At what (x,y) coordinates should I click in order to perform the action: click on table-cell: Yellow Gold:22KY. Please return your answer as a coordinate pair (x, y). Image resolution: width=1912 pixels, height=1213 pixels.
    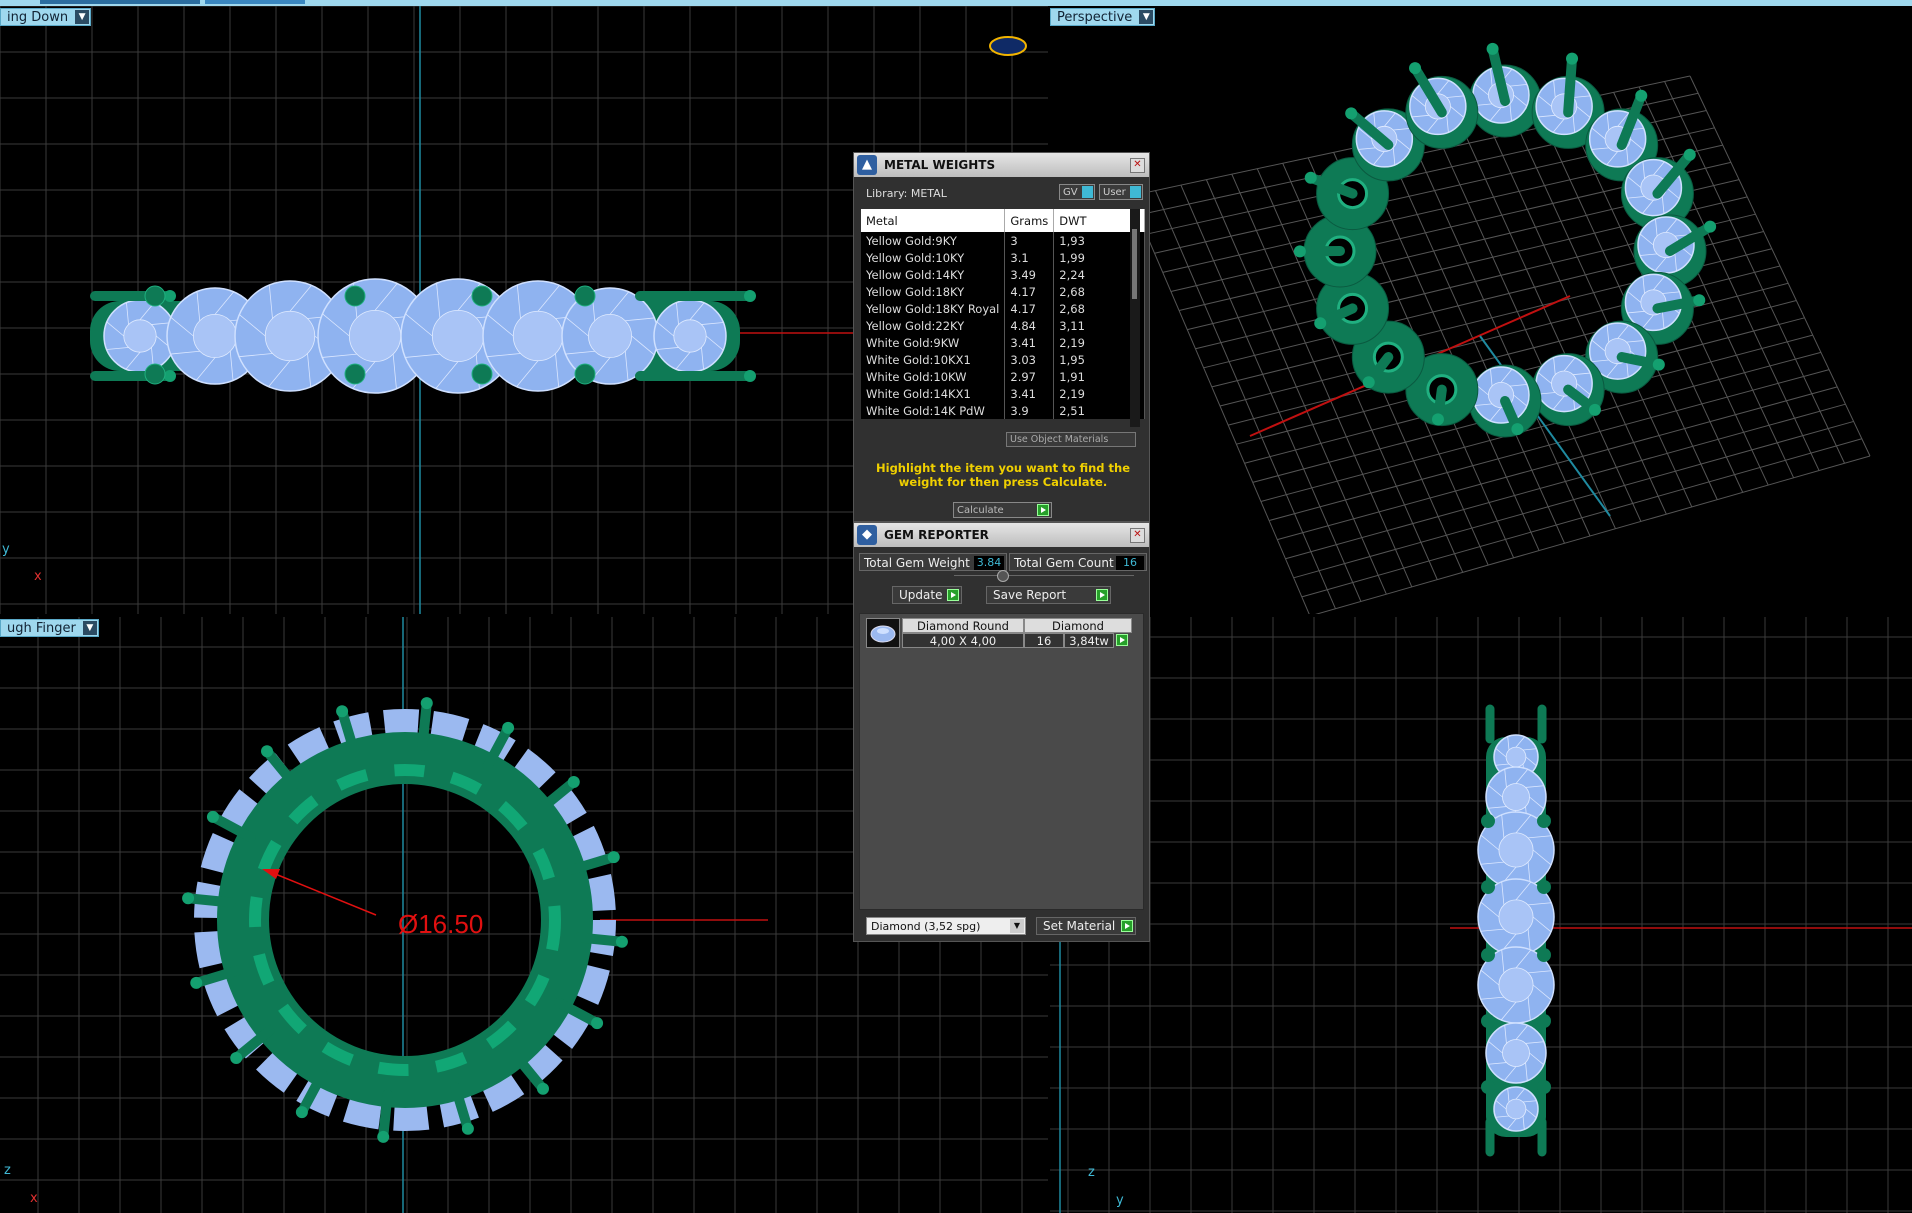
    Looking at the image, I should click on (933, 325).